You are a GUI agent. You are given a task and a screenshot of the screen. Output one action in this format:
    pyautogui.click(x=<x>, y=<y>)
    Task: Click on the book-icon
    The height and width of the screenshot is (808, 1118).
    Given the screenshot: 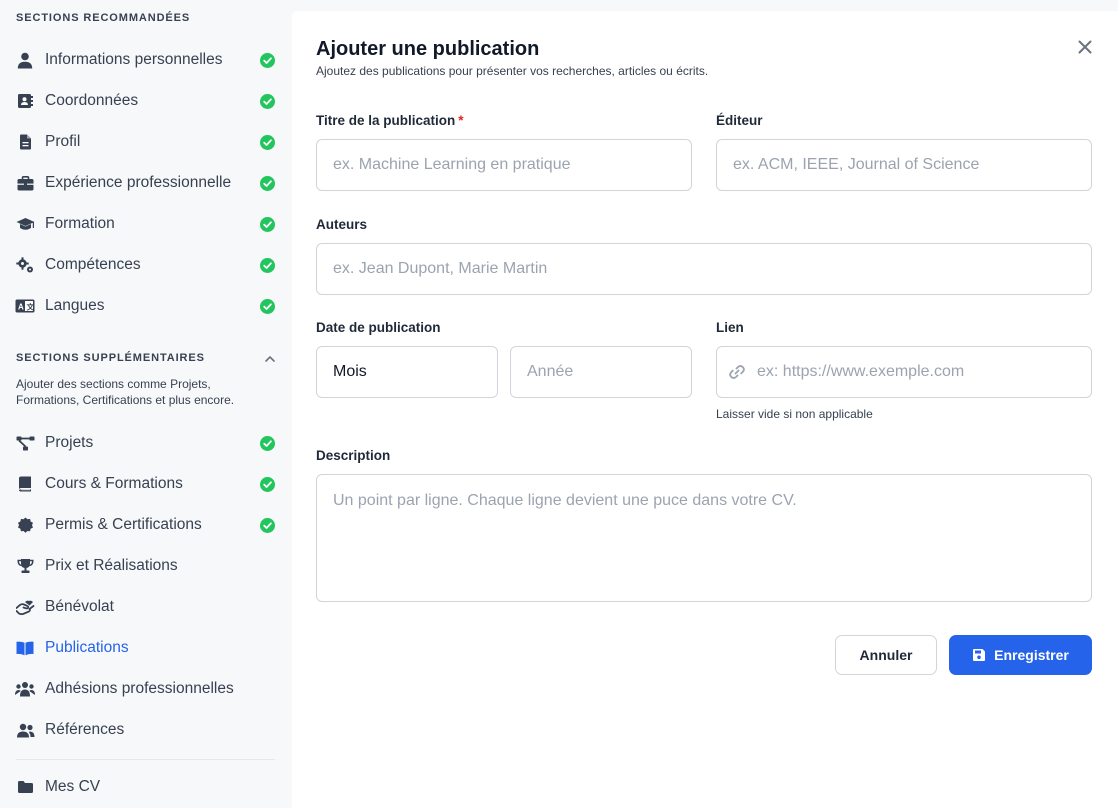 What is the action you would take?
    pyautogui.click(x=25, y=484)
    